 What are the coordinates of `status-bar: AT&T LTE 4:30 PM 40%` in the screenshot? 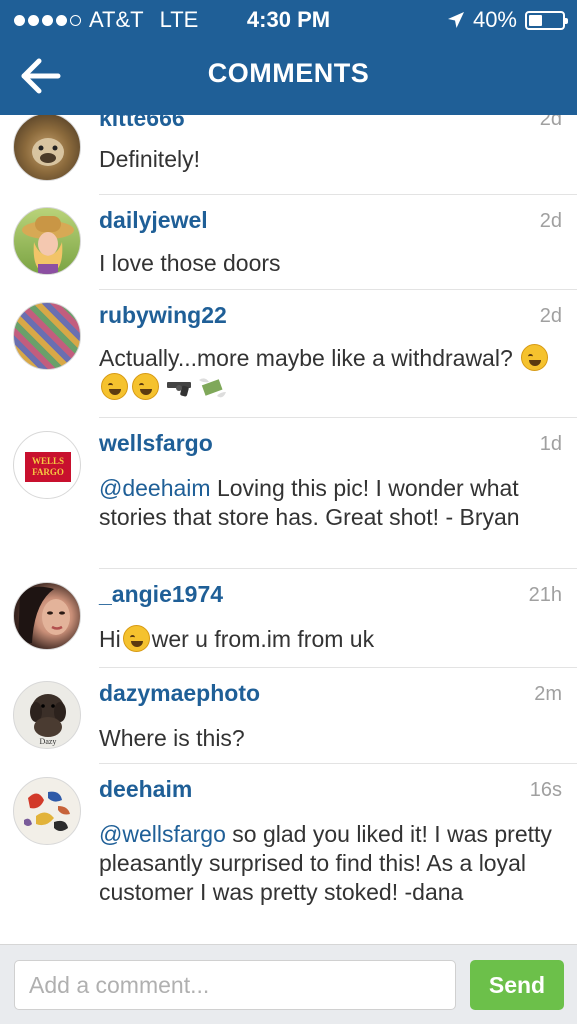 It's located at (288, 20).